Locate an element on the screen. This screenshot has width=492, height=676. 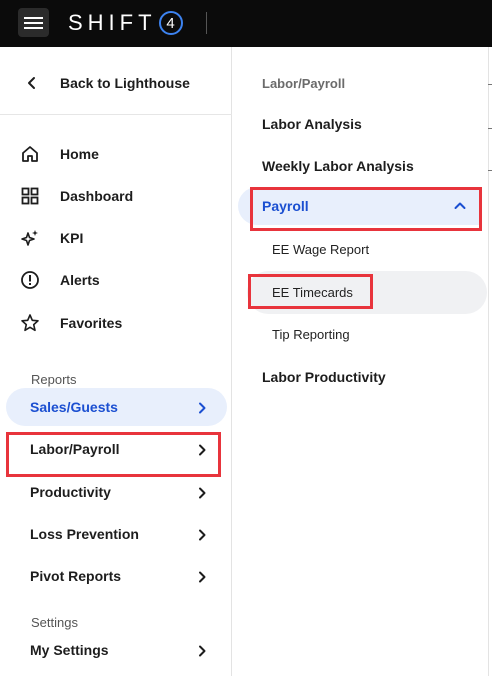
sidebar-item-label: Productivity is located at coordinates (70, 492).